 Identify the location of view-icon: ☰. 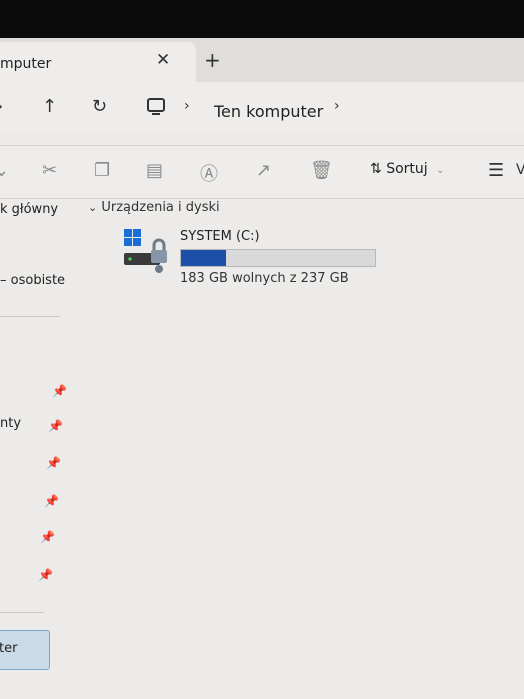
(496, 170).